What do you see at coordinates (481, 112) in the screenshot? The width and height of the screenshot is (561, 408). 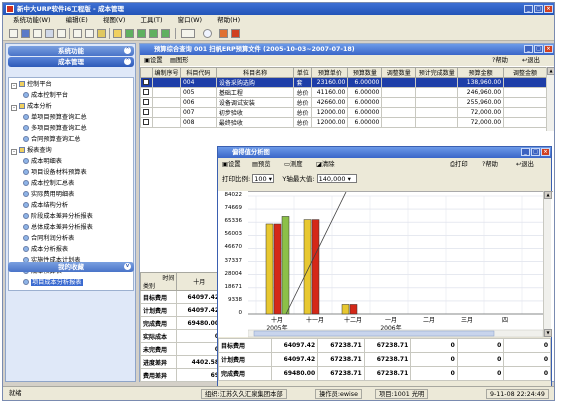 I see `cell-amount: 72,000.00` at bounding box center [481, 112].